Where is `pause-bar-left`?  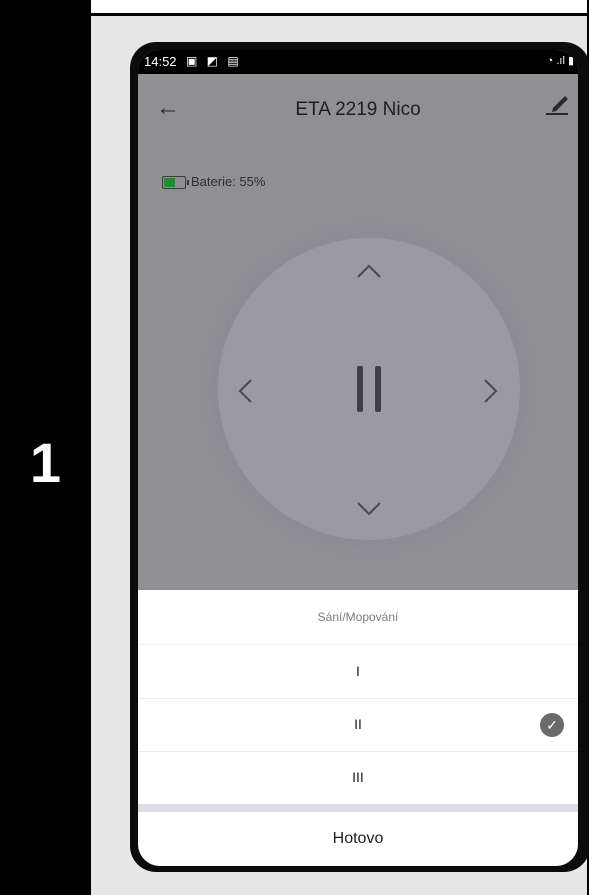
pause-bar-left is located at coordinates (360, 389).